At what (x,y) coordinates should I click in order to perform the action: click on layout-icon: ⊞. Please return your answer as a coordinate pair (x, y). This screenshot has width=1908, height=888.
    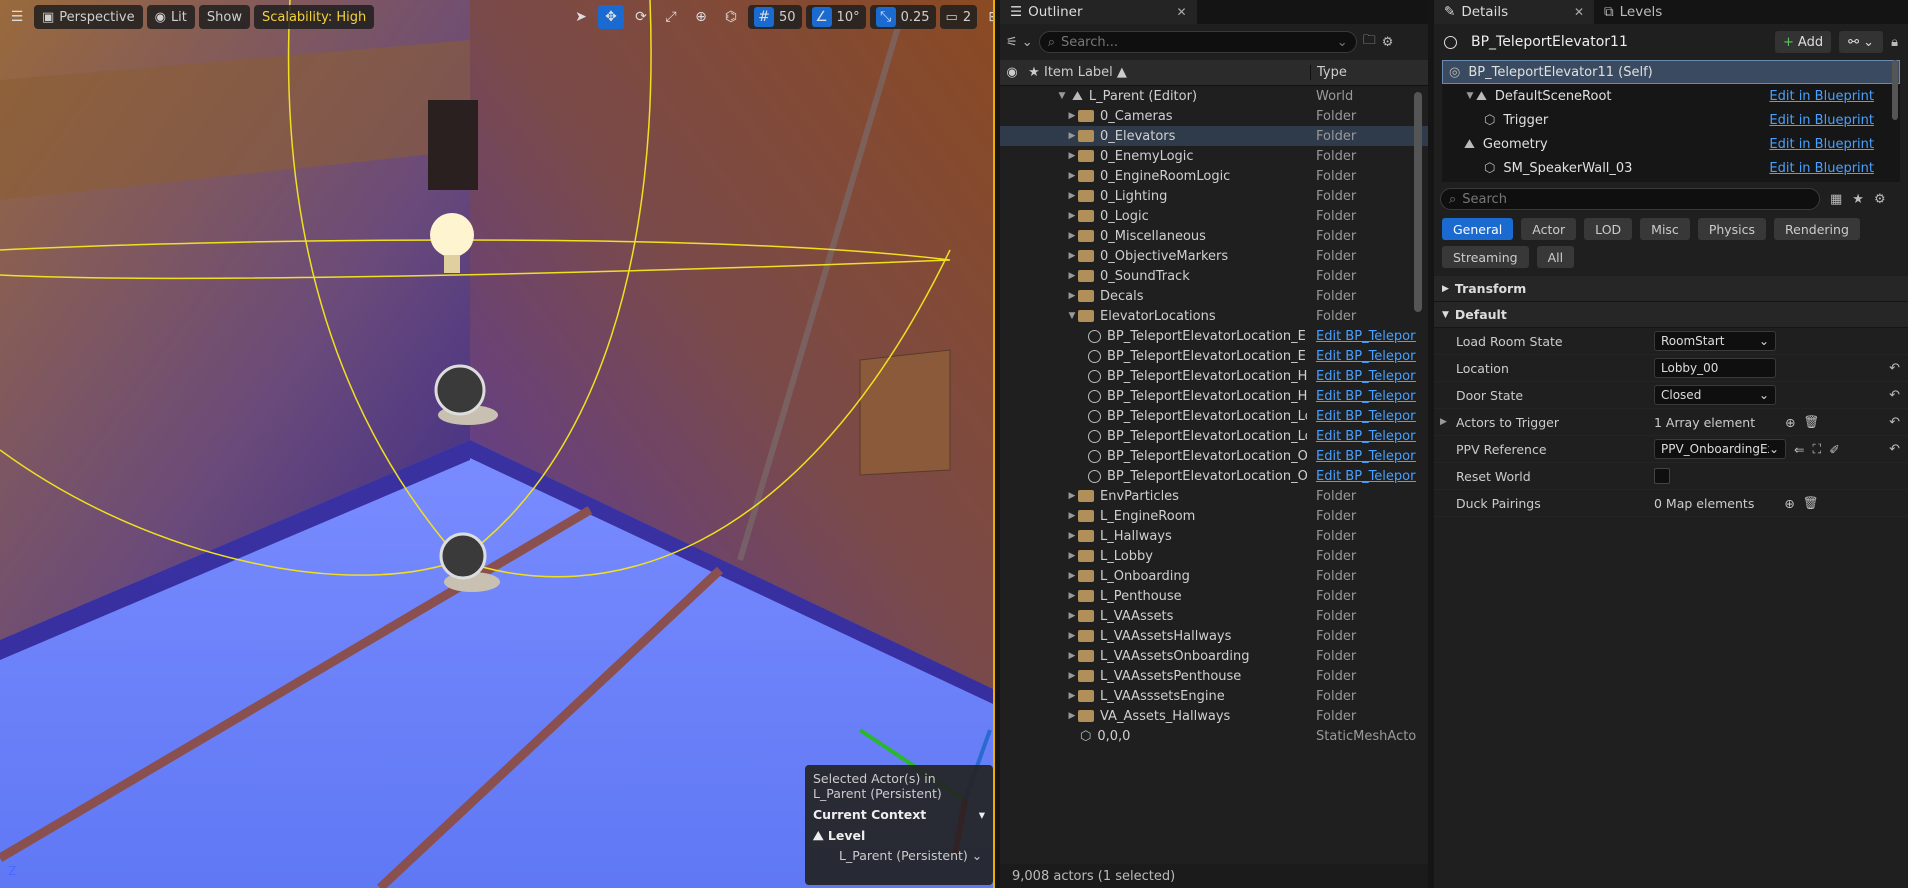
    Looking at the image, I should click on (987, 17).